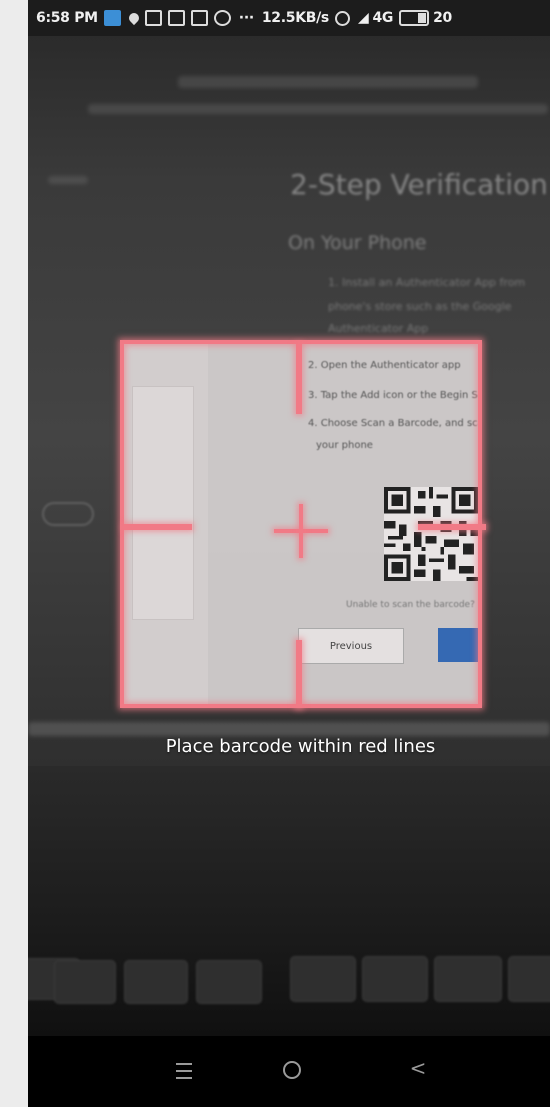  What do you see at coordinates (112, 18) in the screenshot?
I see `app-notification-icon` at bounding box center [112, 18].